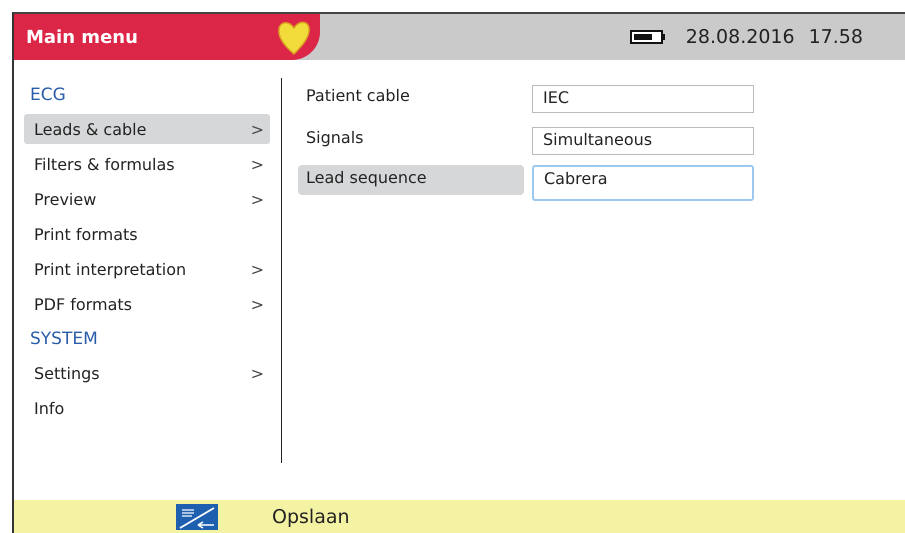 The image size is (905, 533). I want to click on setting-label: Signals, so click(334, 138).